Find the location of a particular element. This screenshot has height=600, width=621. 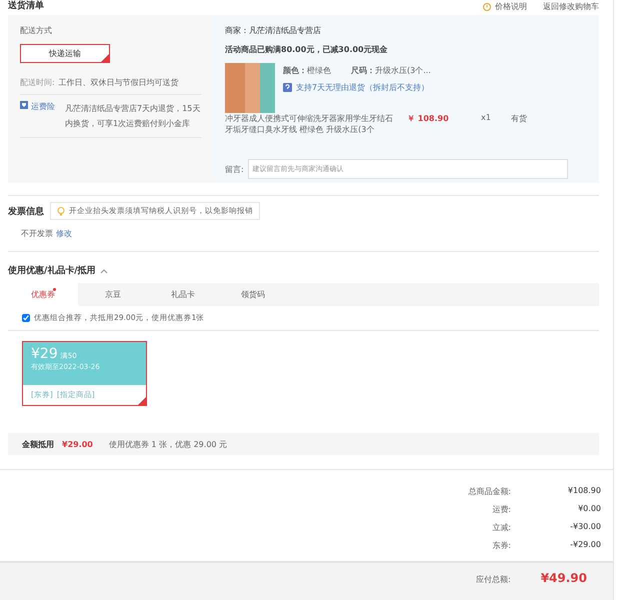

total-label: 总商品金额: is located at coordinates (489, 491).